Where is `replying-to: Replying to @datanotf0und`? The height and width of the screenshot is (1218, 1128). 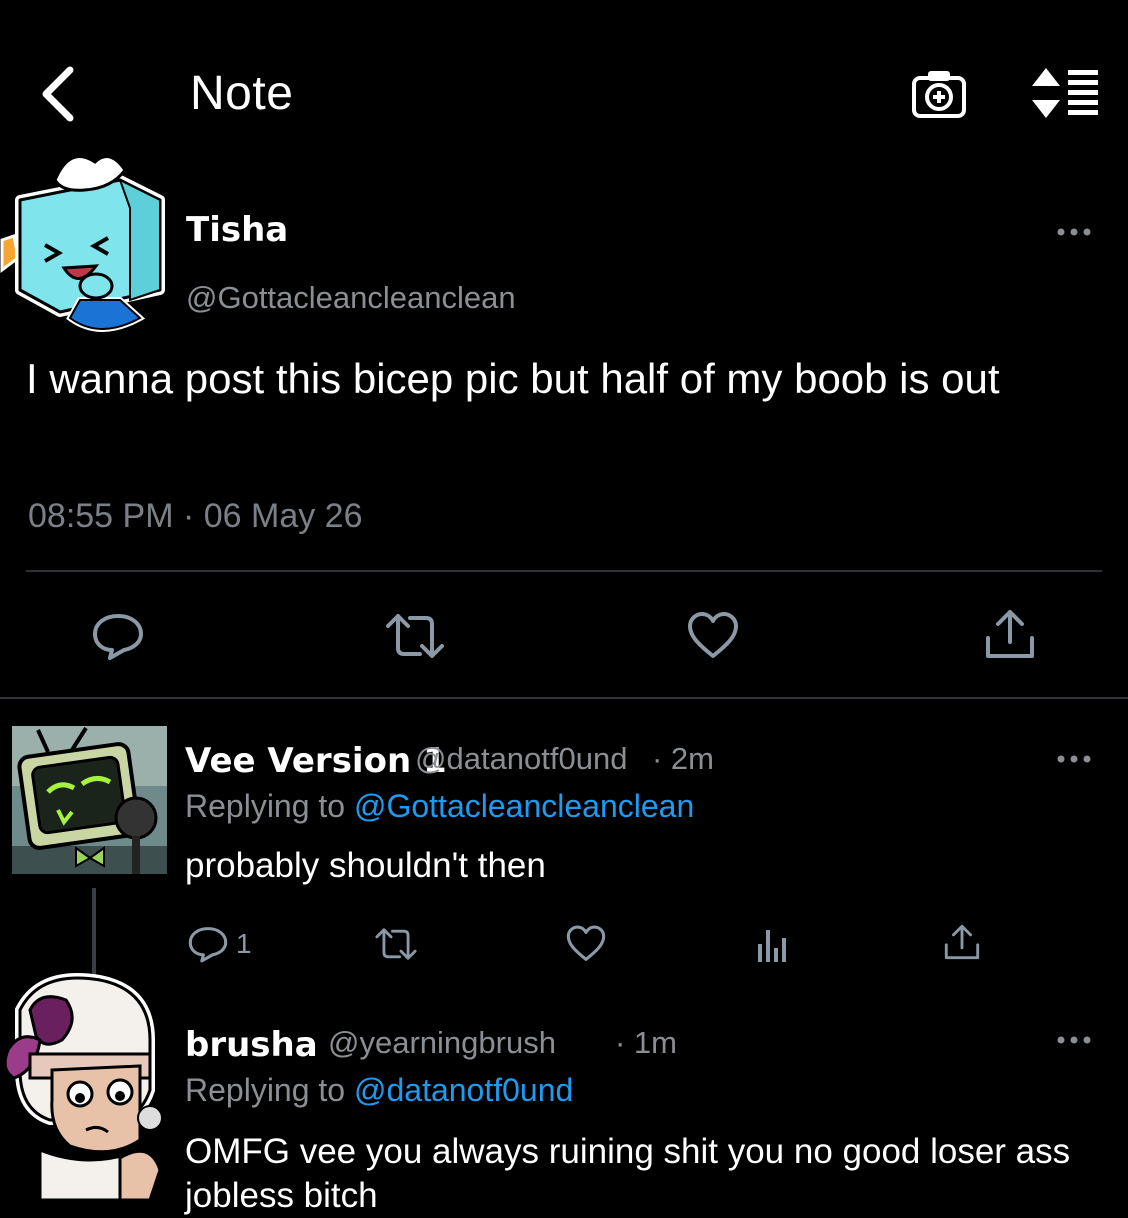
replying-to: Replying to @datanotf0und is located at coordinates (379, 1090).